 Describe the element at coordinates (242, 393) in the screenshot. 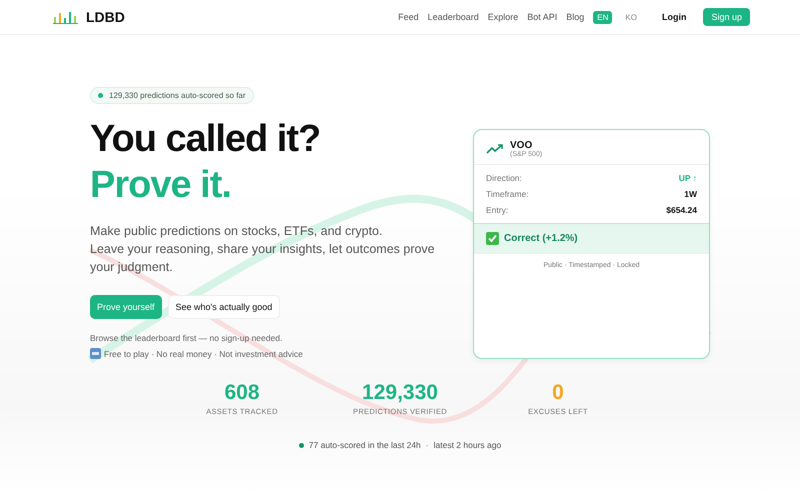

I see `stat-value: 608` at that location.